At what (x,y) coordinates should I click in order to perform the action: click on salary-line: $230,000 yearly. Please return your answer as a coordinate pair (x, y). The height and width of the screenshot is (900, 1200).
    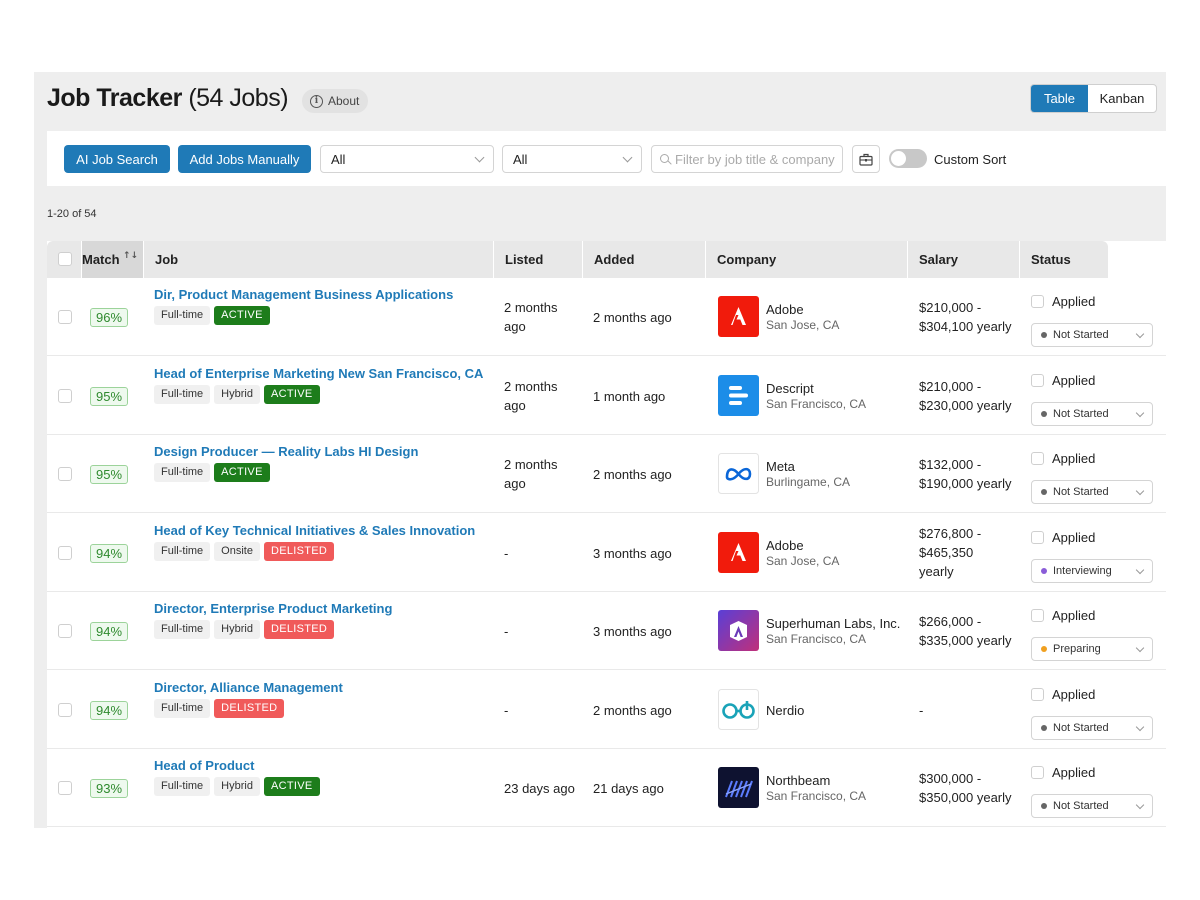
    Looking at the image, I should click on (965, 405).